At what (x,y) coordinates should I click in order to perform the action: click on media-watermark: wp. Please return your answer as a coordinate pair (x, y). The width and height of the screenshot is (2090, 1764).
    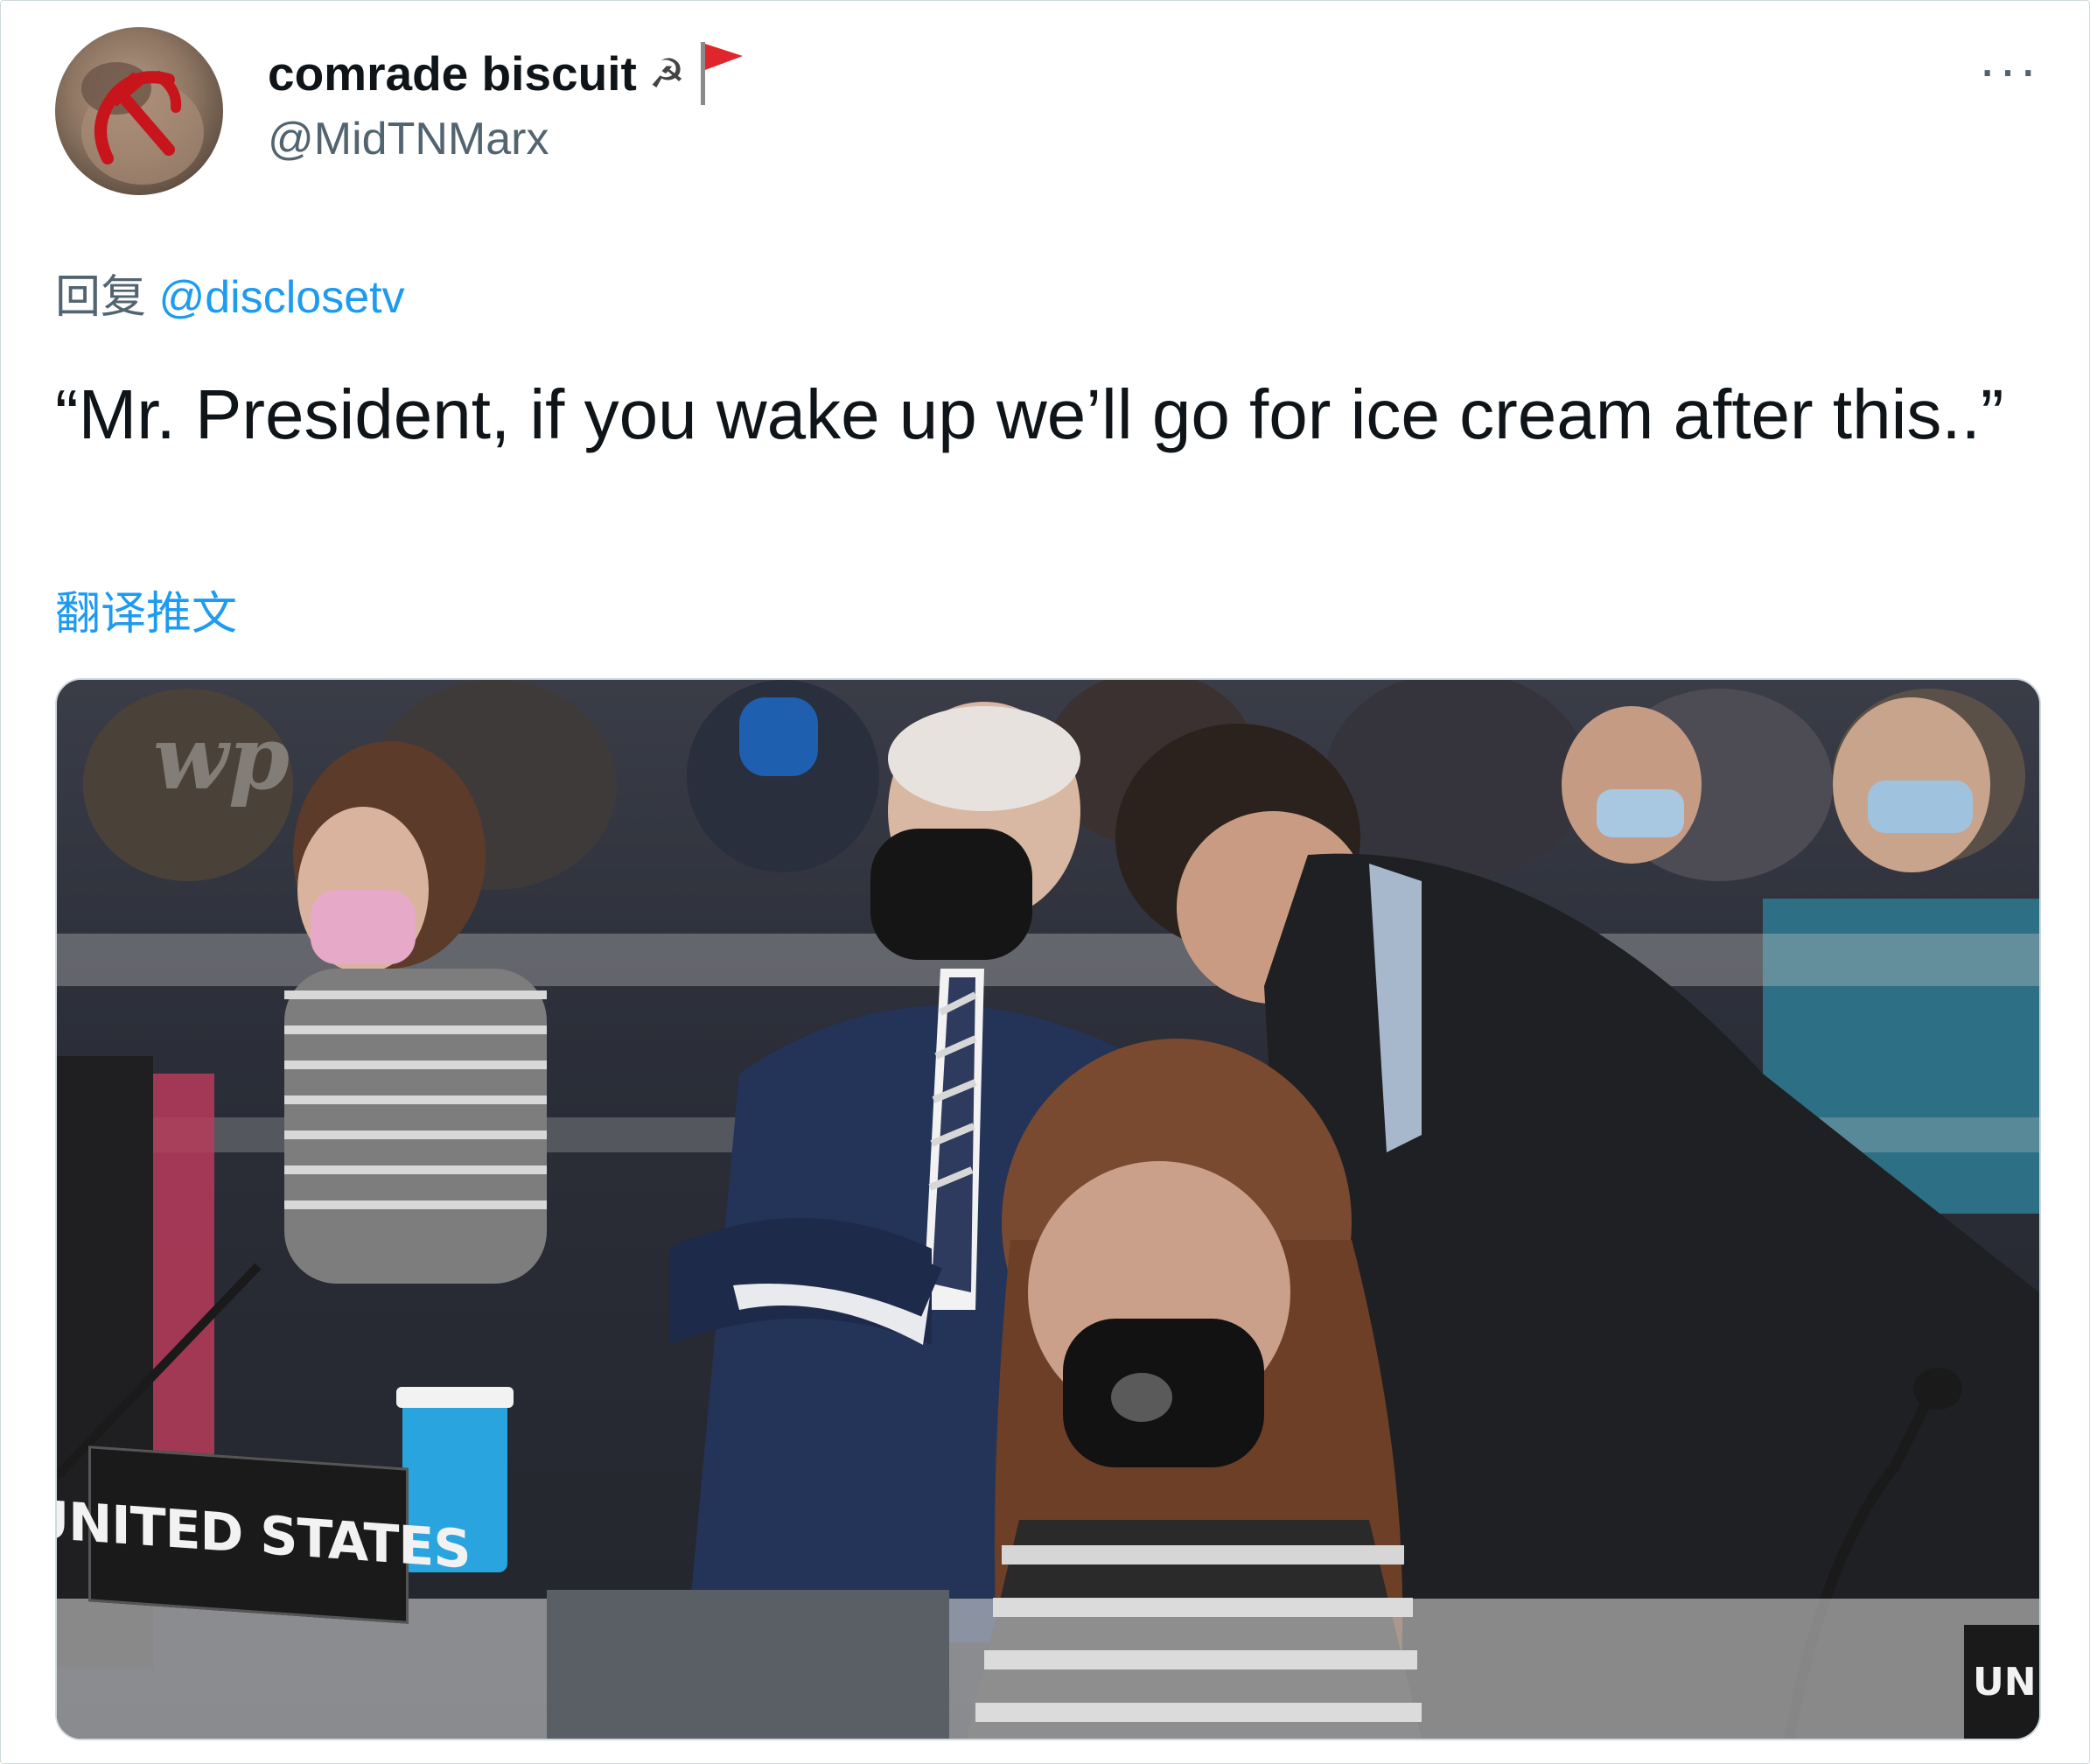
    Looking at the image, I should click on (221, 757).